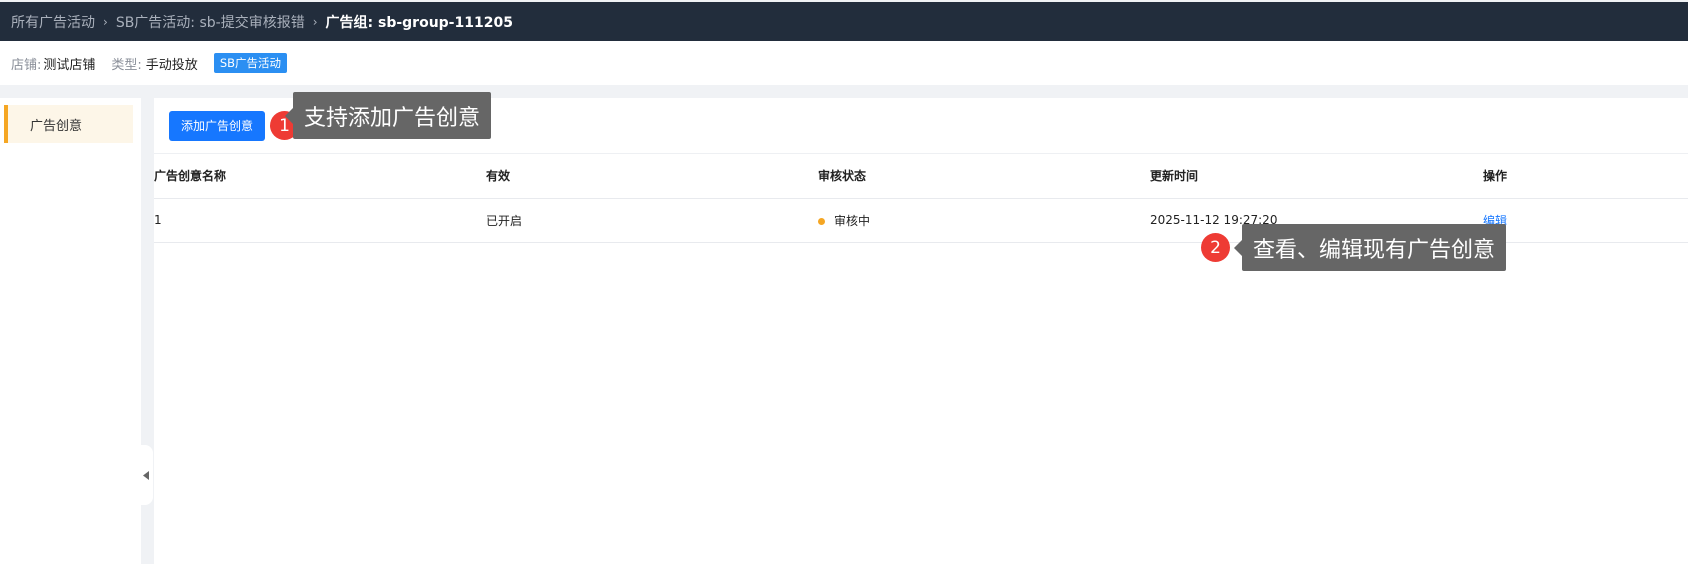 Image resolution: width=1688 pixels, height=564 pixels. I want to click on add-ad-creative-button: 添加广告创意, so click(217, 125).